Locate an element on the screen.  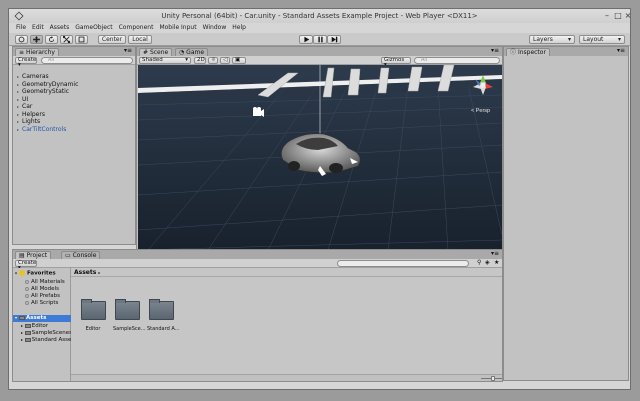
gizmos-dropdown: Gizmos ▾ is located at coordinates (396, 62).